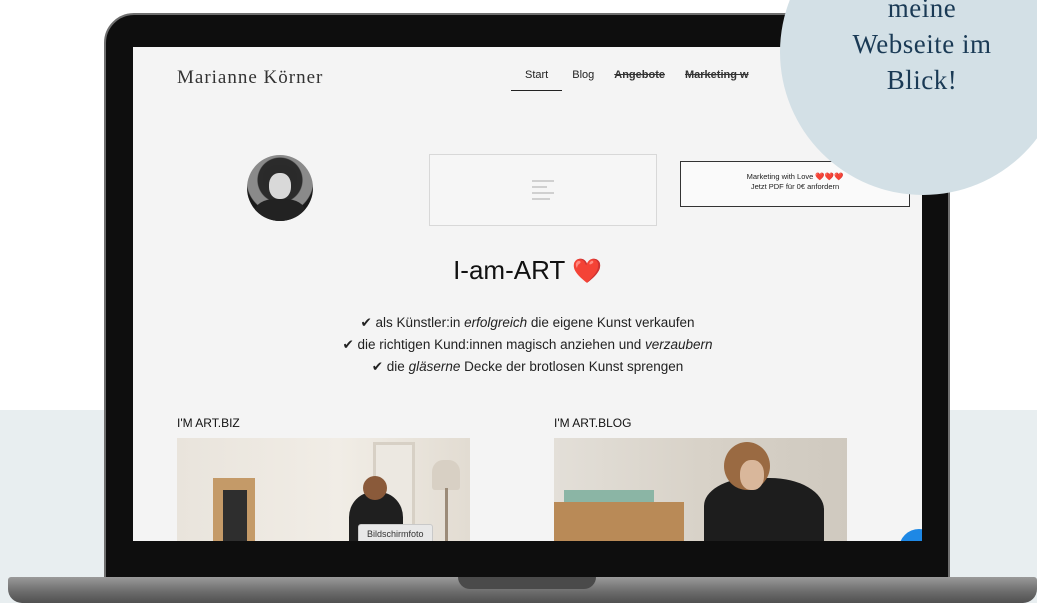 The height and width of the screenshot is (603, 1037). I want to click on hero-title: I-am-ART ❤️, so click(527, 270).